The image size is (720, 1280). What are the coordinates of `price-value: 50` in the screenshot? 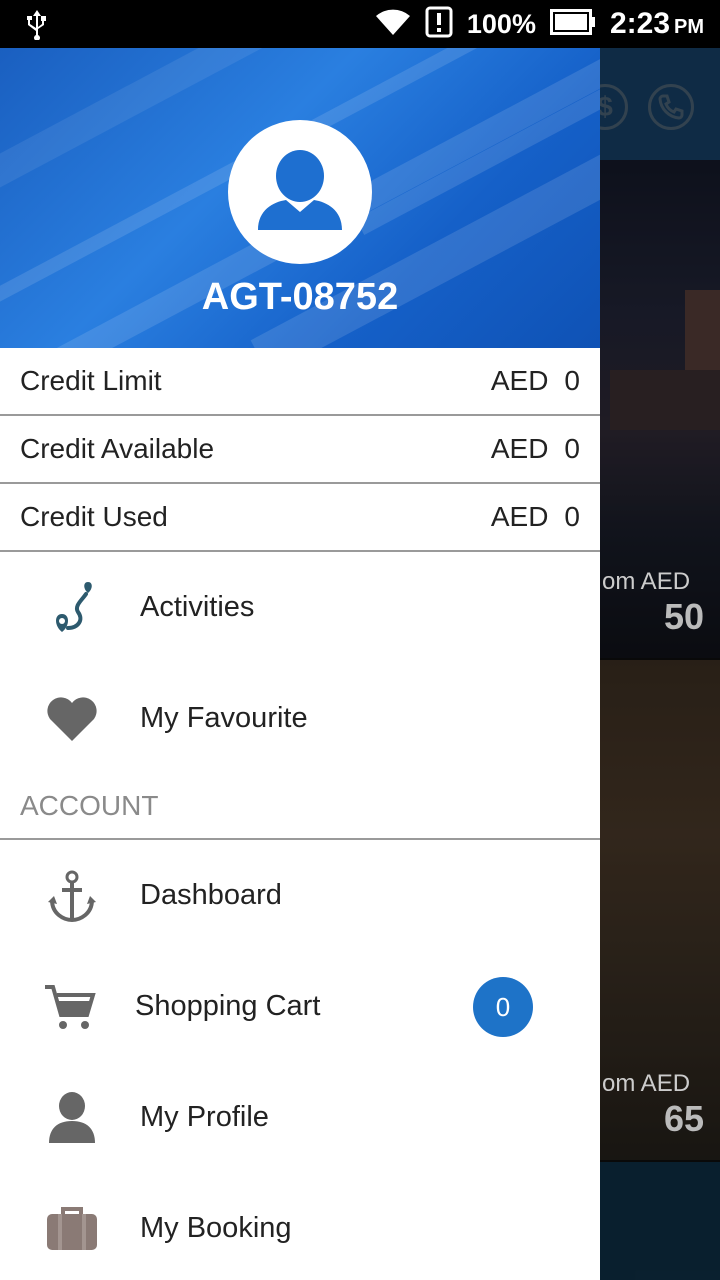 It's located at (683, 616).